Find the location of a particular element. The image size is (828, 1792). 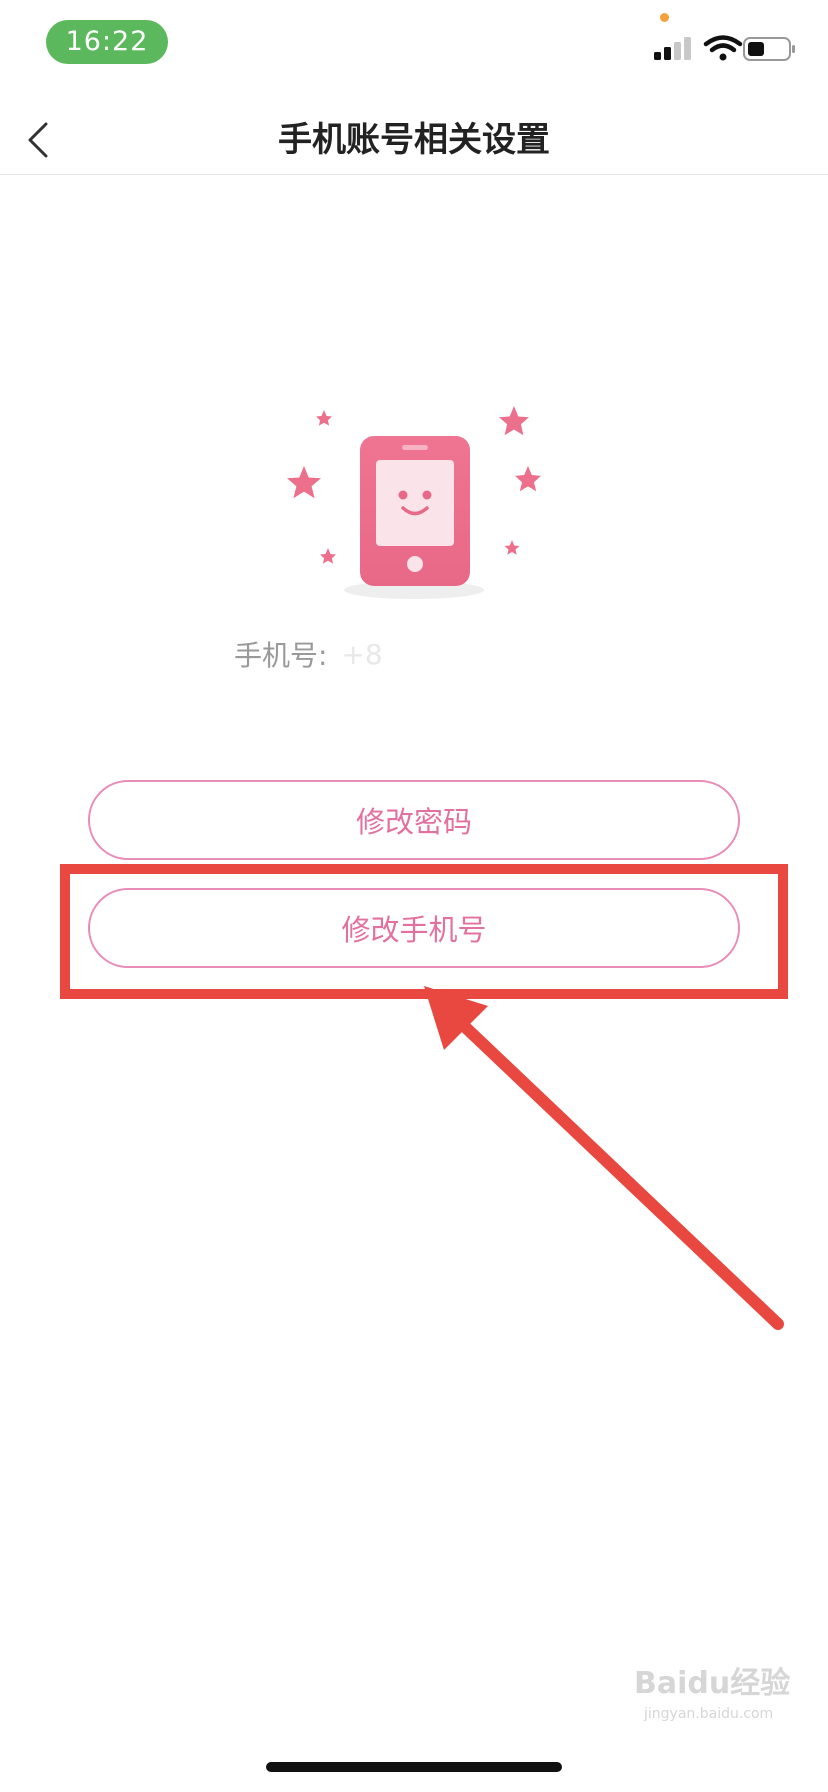

phone-number-value: +8 is located at coordinates (362, 654).